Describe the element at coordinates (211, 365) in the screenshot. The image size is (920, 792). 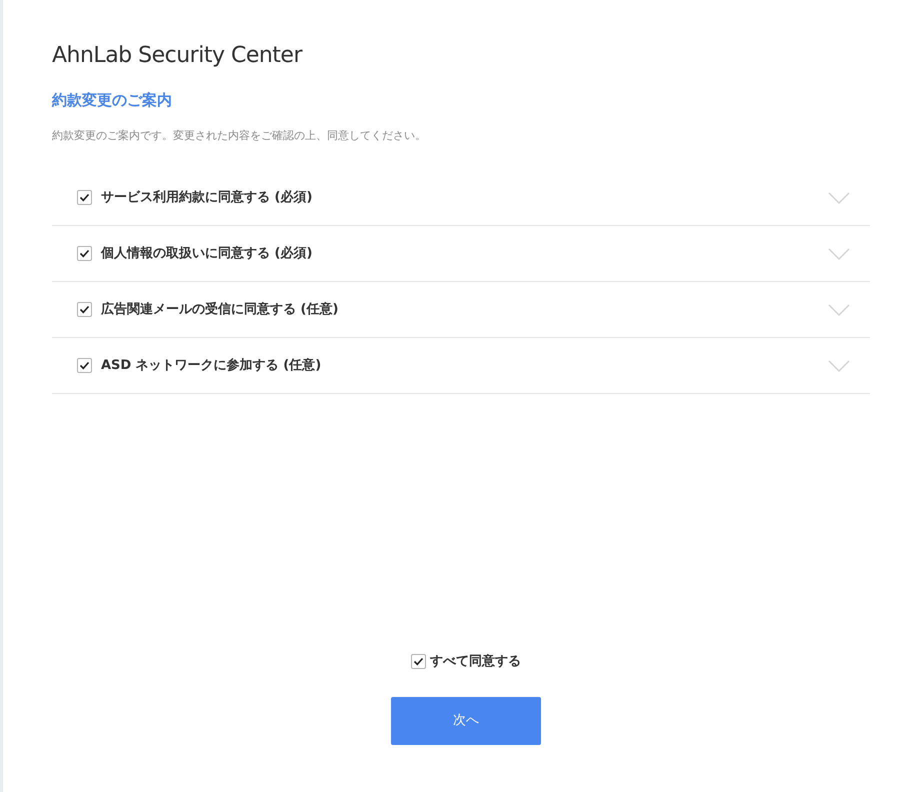
I see `term-label: ASD ネットワークに参加する (任意)` at that location.